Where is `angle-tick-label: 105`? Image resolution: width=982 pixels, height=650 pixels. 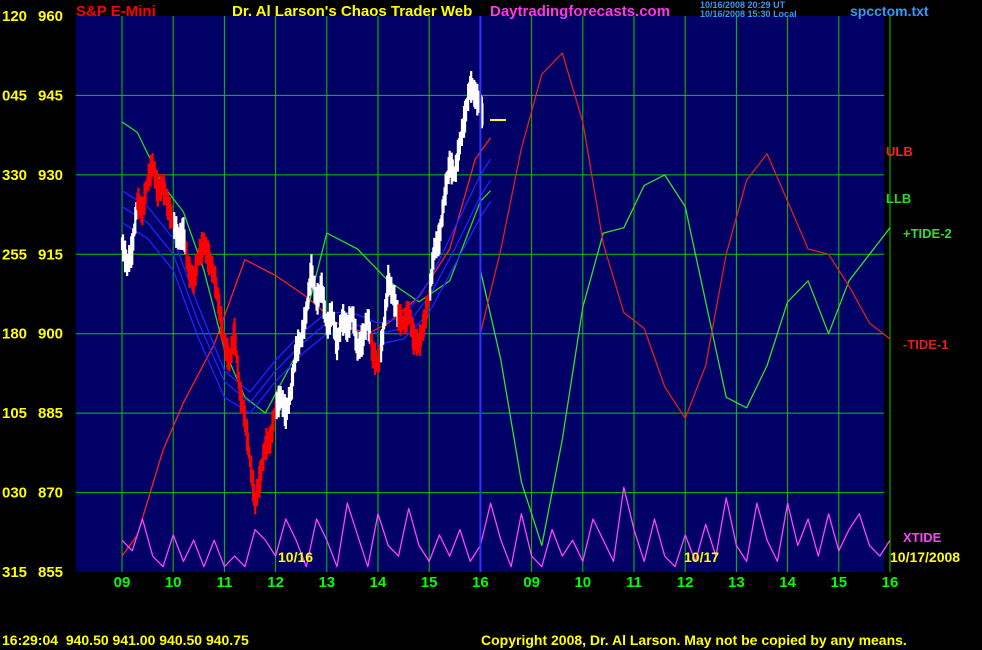 angle-tick-label: 105 is located at coordinates (14, 413).